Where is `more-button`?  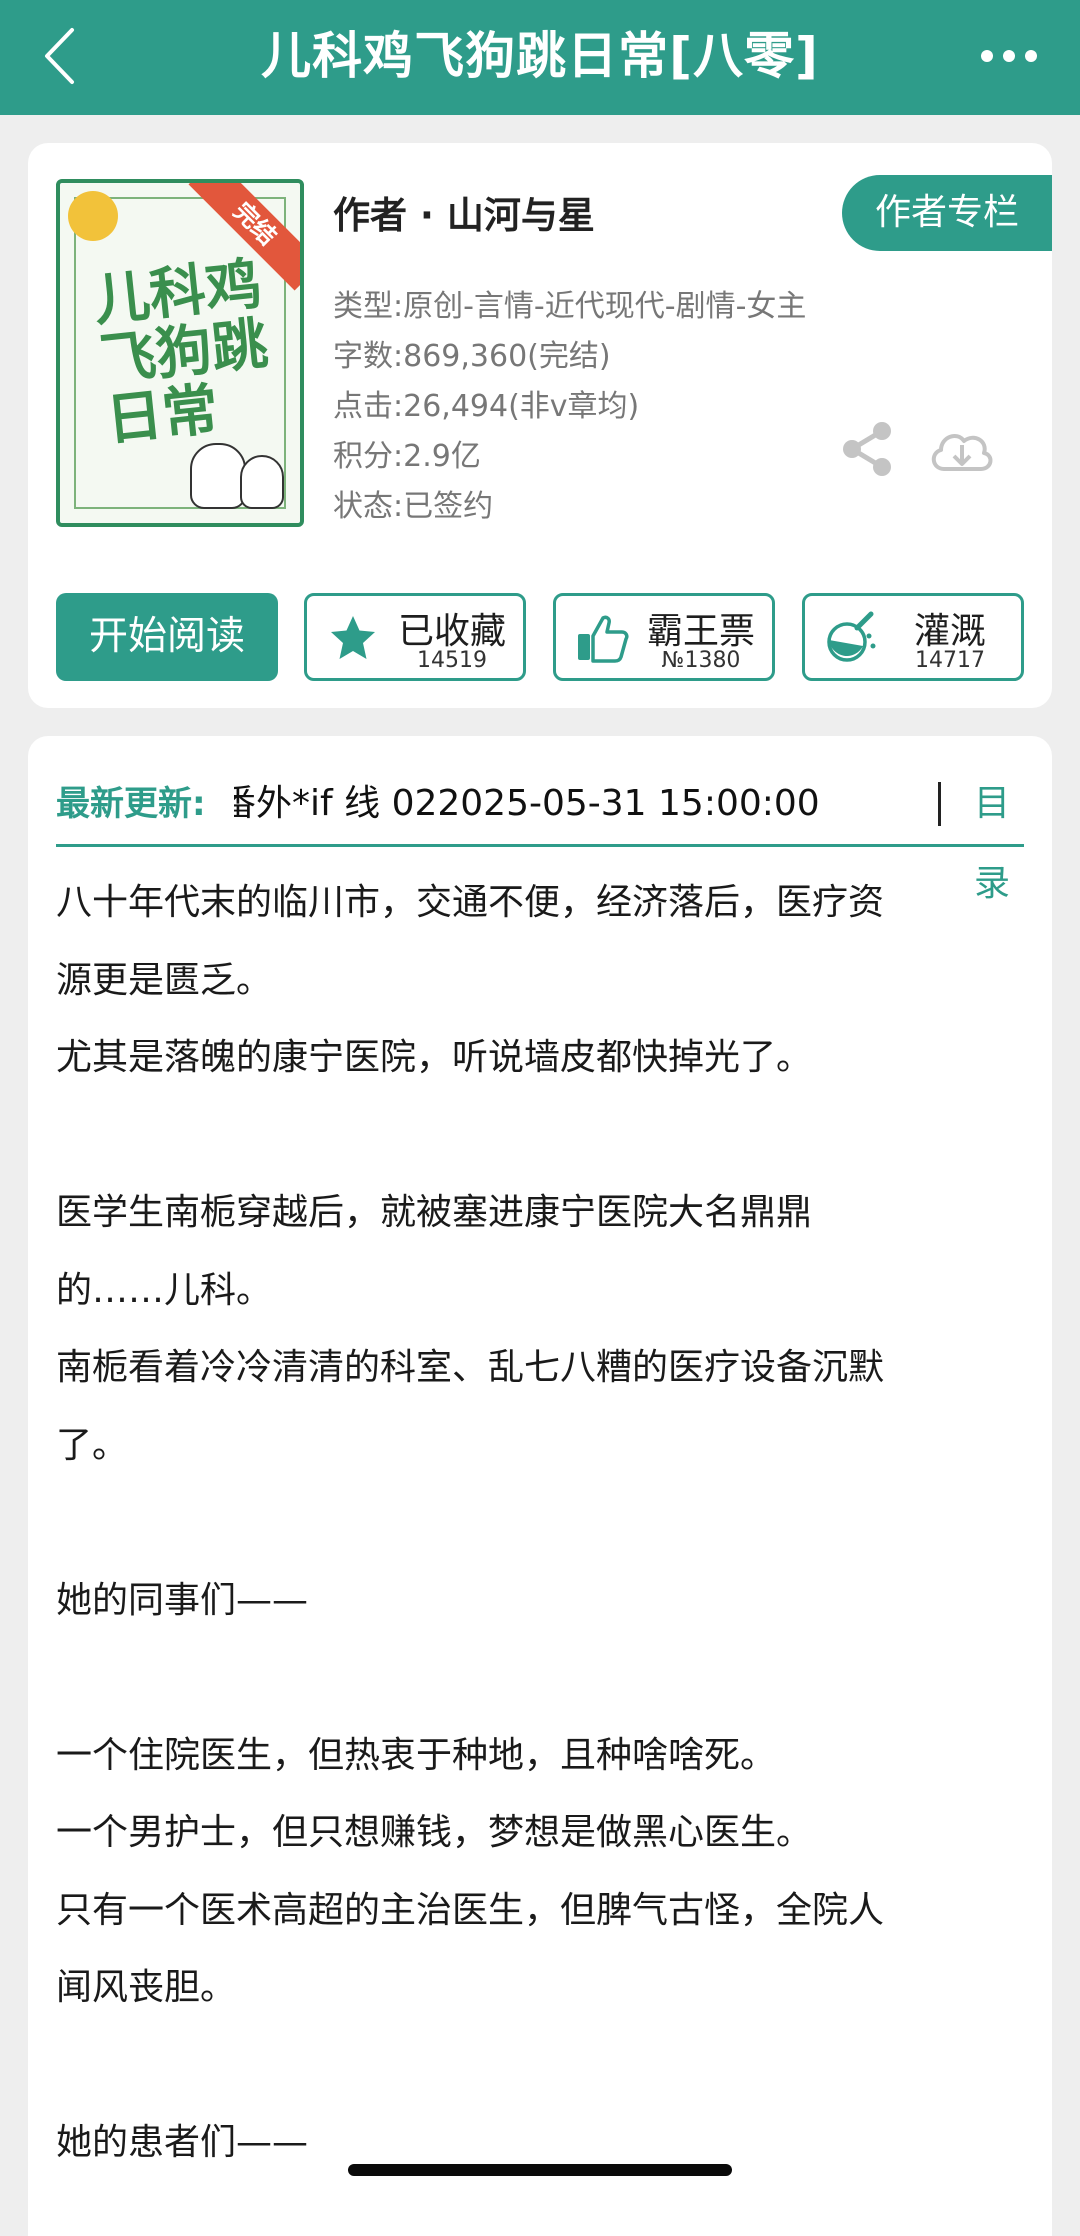 more-button is located at coordinates (1009, 56).